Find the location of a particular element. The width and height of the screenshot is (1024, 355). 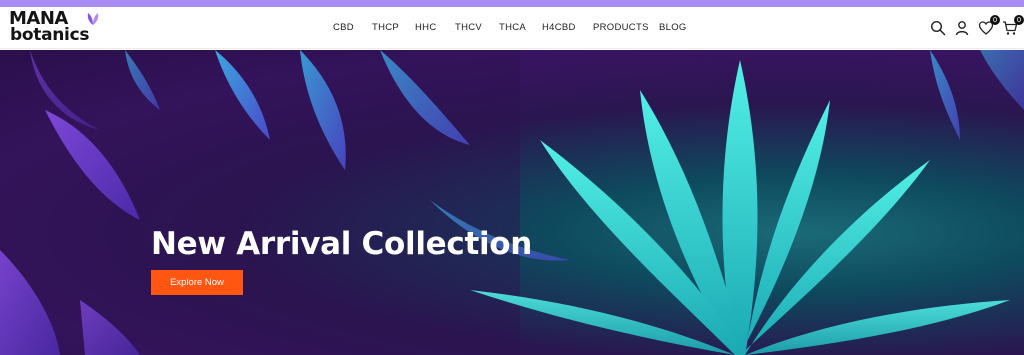

wishlist-count-badge: 0 is located at coordinates (995, 20).